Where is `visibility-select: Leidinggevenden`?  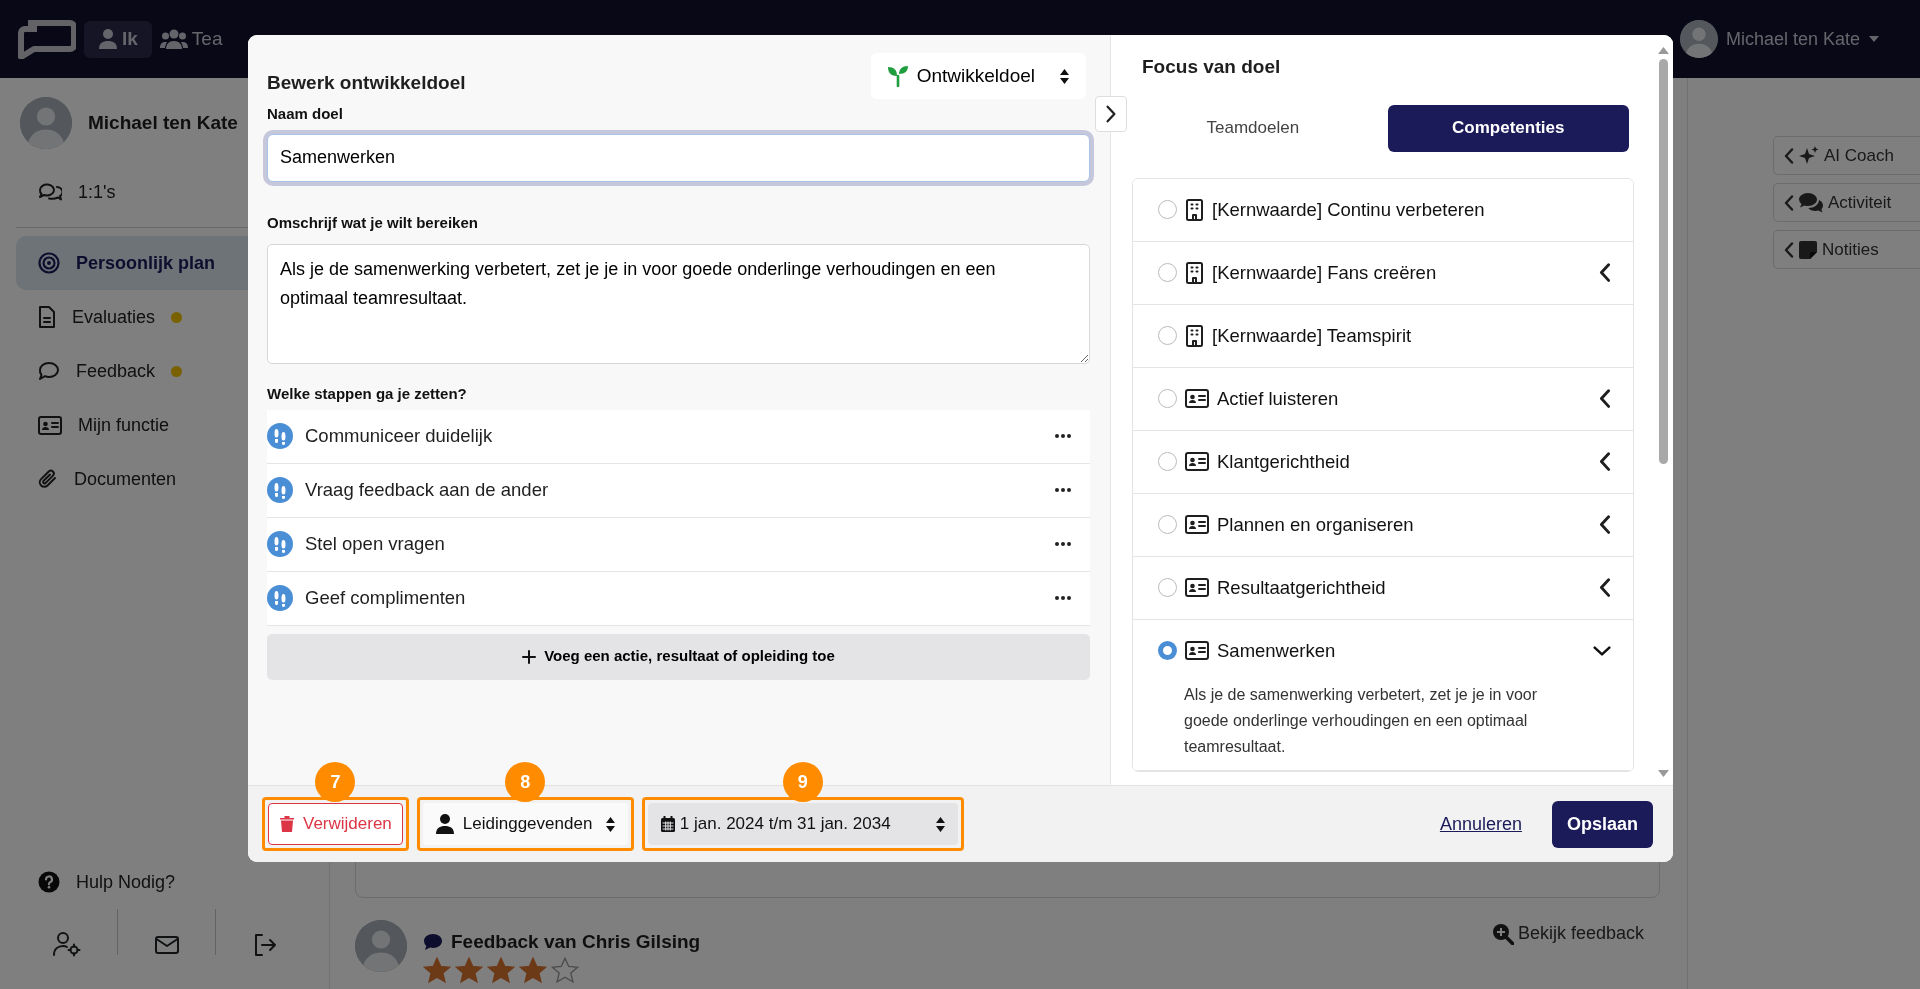 visibility-select: Leidinggevenden is located at coordinates (525, 824).